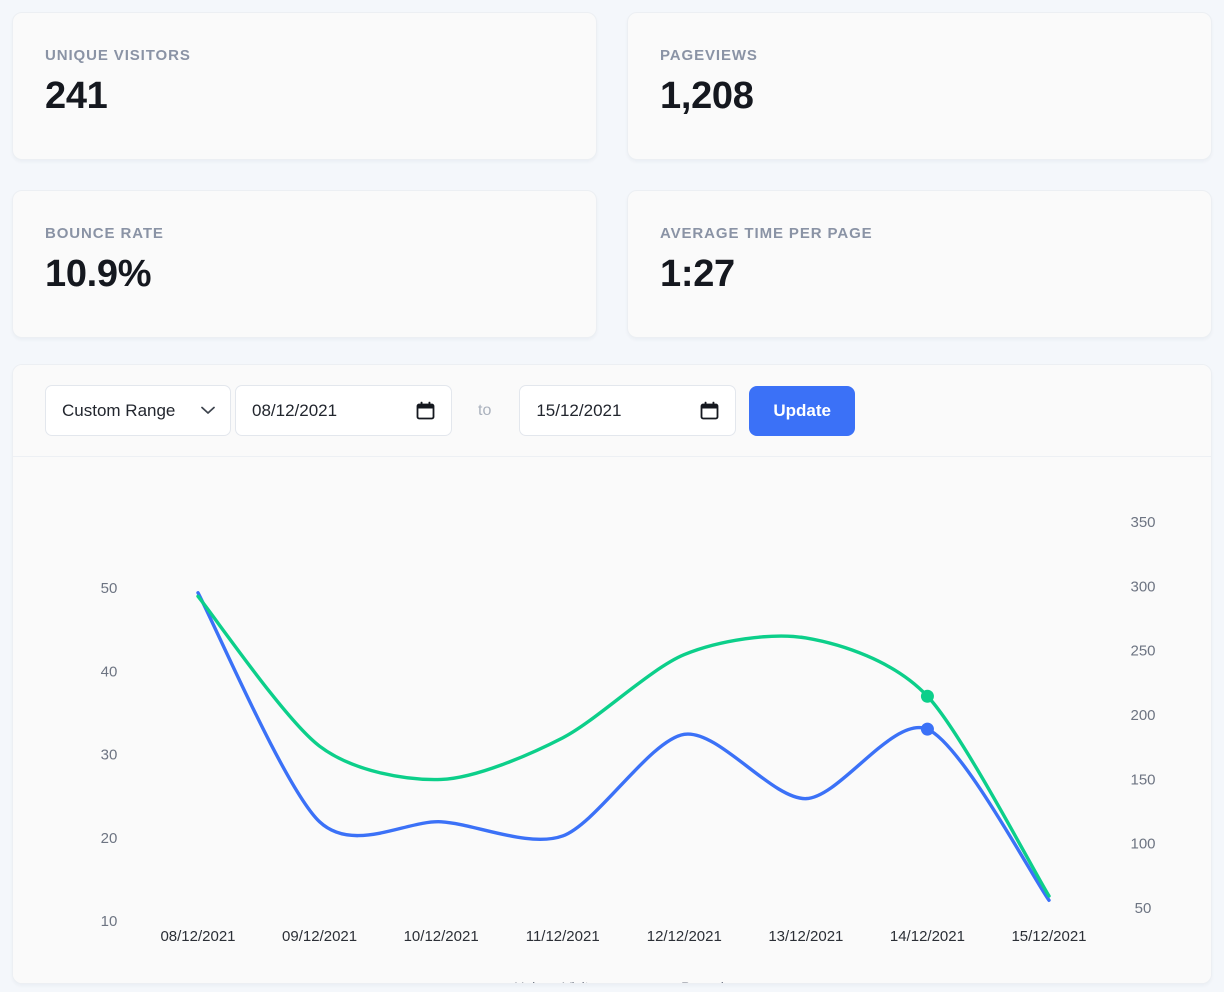 This screenshot has height=992, width=1224. Describe the element at coordinates (1142, 522) in the screenshot. I see `right-axis-tick-label: 350` at that location.